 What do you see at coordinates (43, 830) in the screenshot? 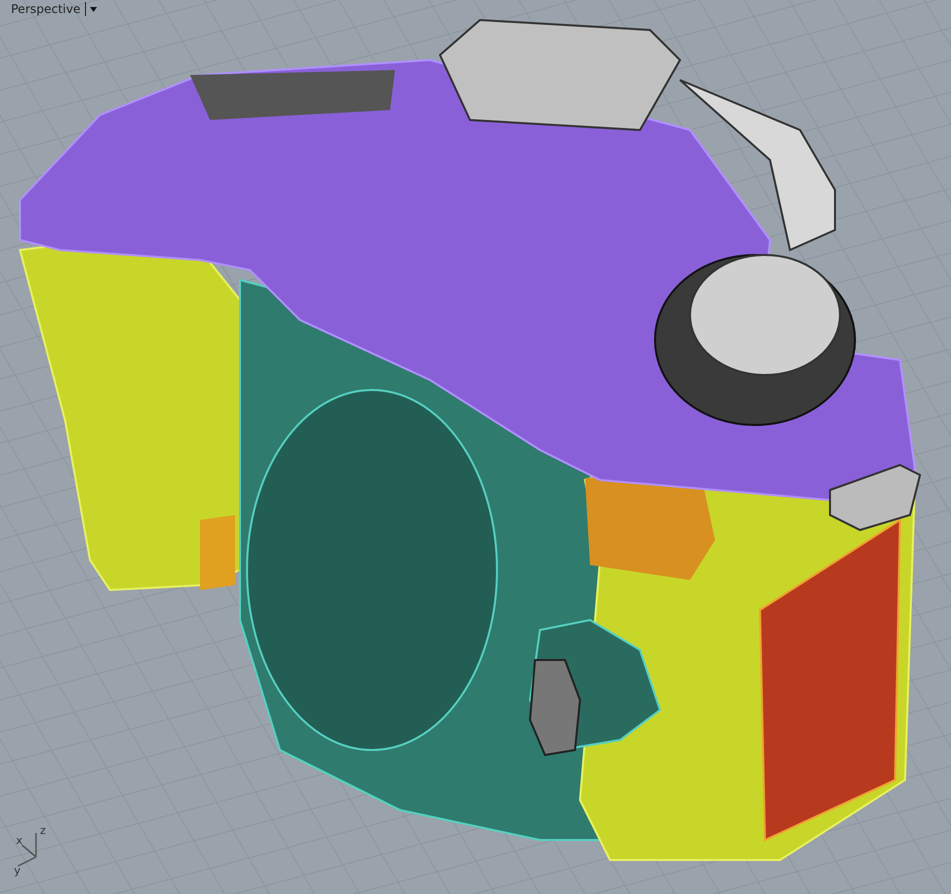
I see `axis-label: z` at bounding box center [43, 830].